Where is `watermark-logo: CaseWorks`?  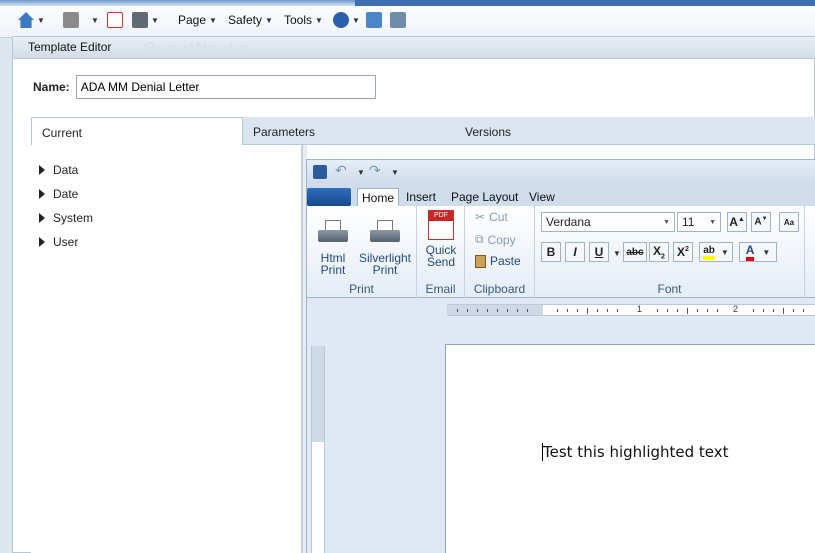 watermark-logo: CaseWorks is located at coordinates (196, 49).